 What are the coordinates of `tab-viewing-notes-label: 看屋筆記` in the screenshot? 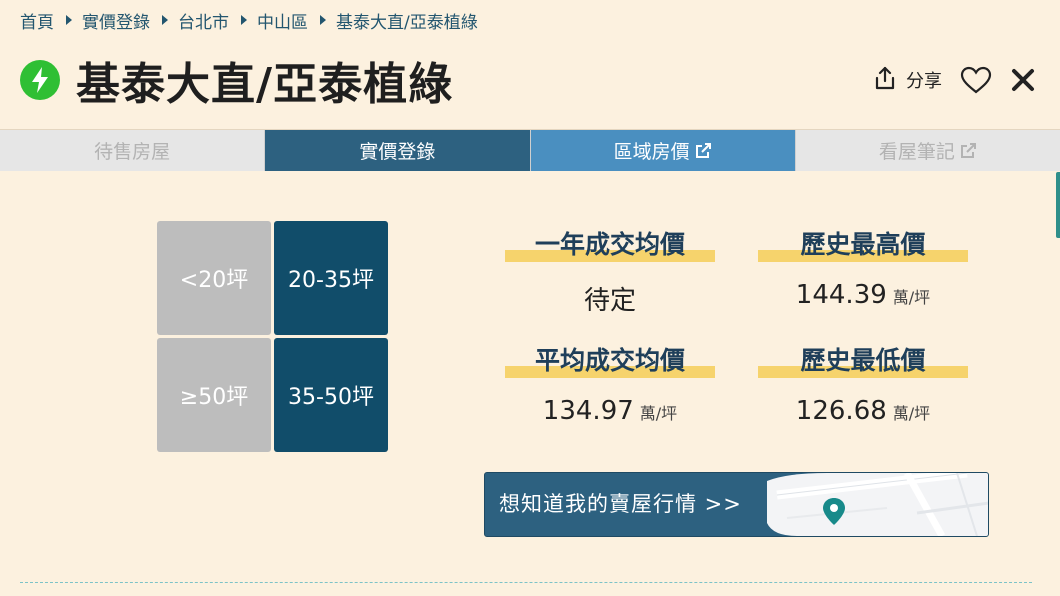 It's located at (916, 152).